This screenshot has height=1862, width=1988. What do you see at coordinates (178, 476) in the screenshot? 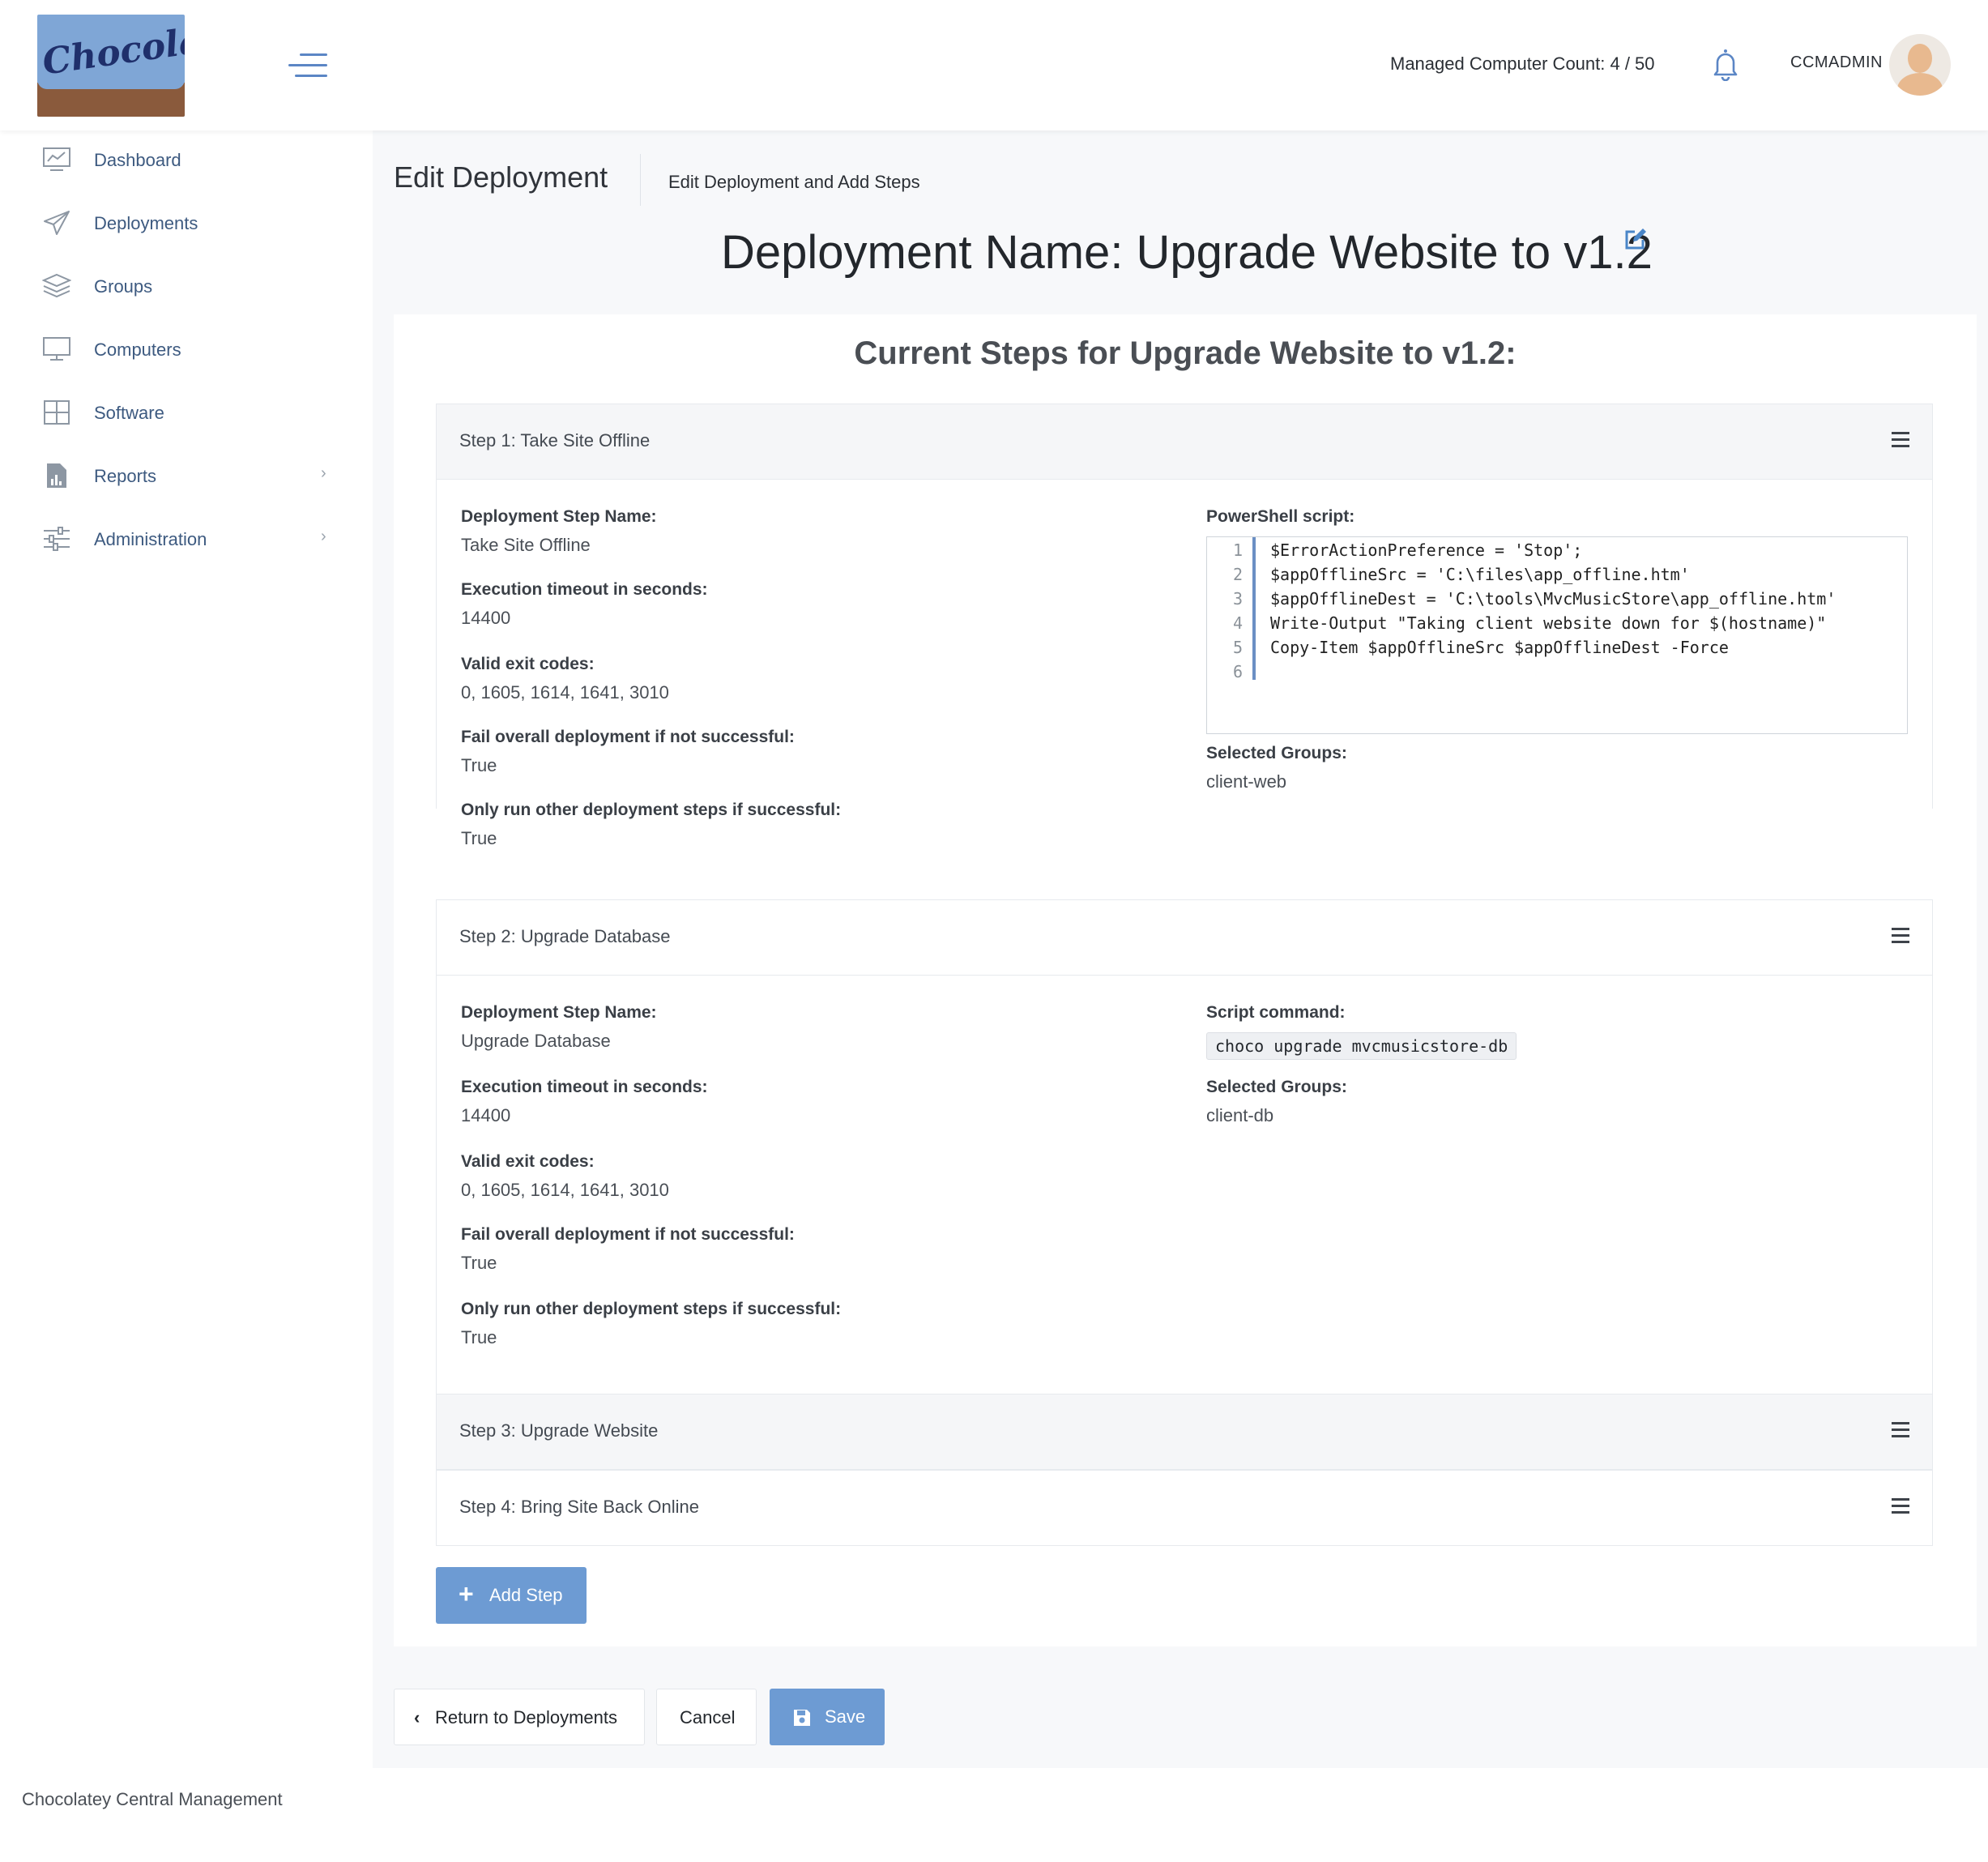
I see `sidebar-item-reports: Reports ›` at bounding box center [178, 476].